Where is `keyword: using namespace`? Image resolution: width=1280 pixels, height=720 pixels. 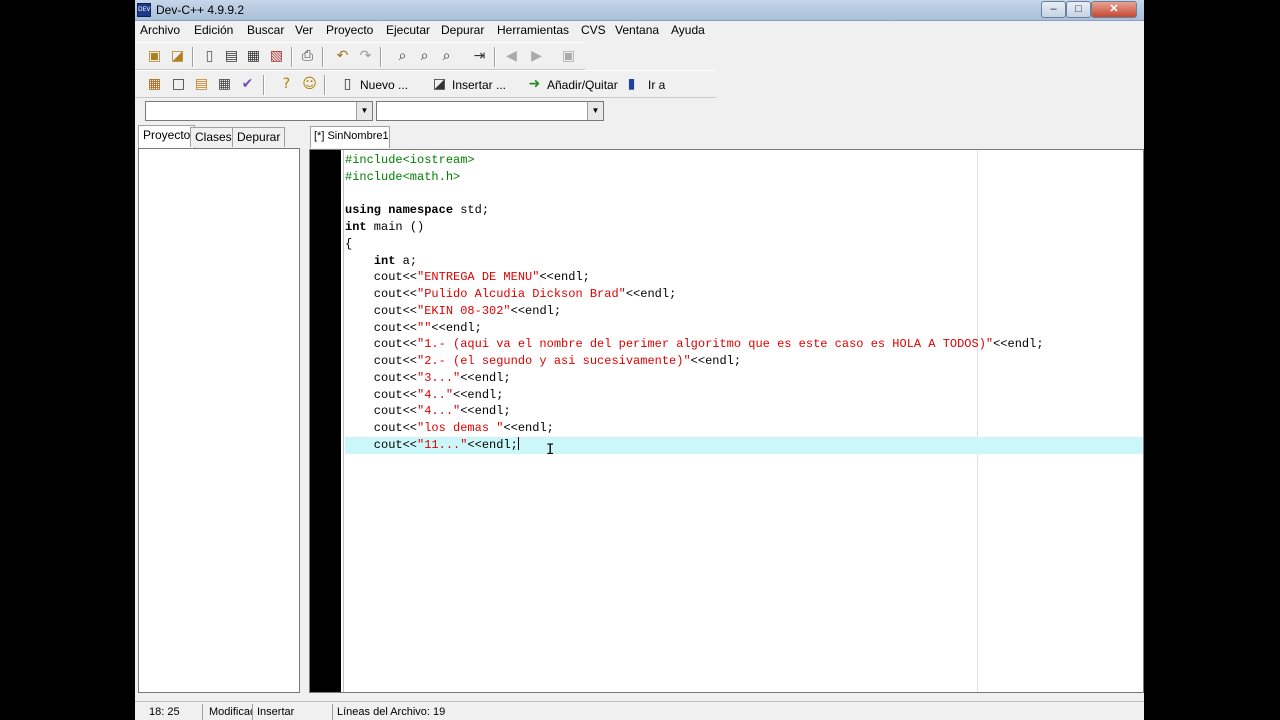 keyword: using namespace is located at coordinates (399, 210).